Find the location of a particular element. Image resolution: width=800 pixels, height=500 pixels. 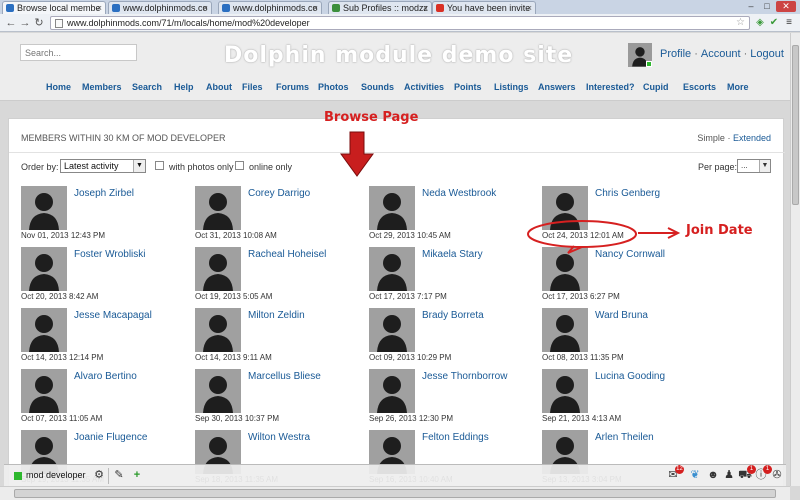

browser-tab: Browse local membe × is located at coordinates (54, 7).